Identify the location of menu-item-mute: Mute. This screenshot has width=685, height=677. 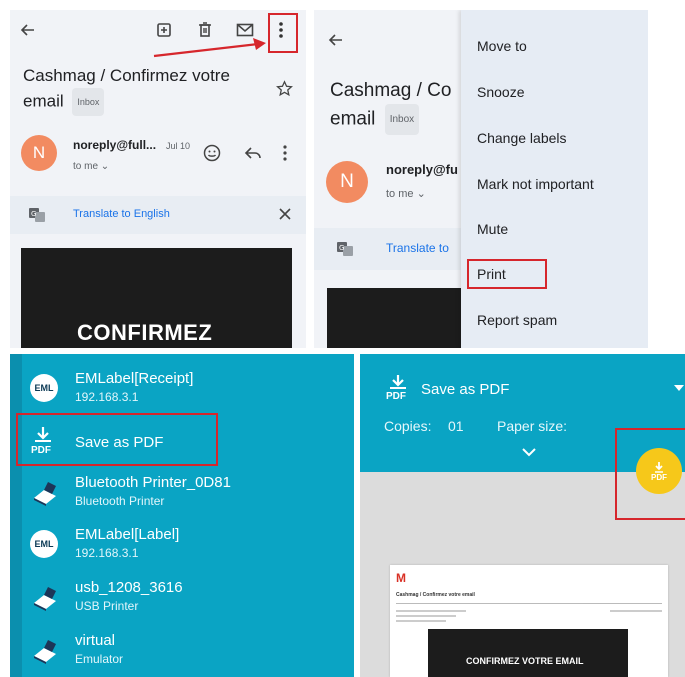
(492, 229).